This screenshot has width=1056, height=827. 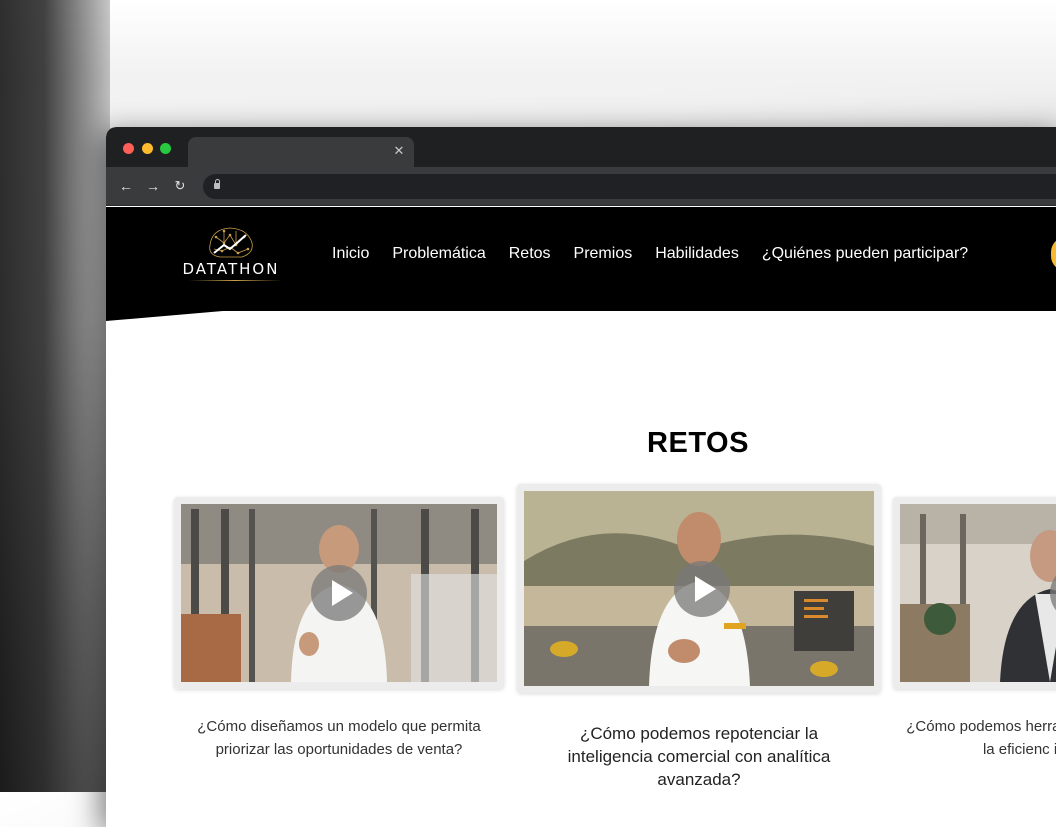 I want to click on video-thumbnail-image, so click(x=978, y=593).